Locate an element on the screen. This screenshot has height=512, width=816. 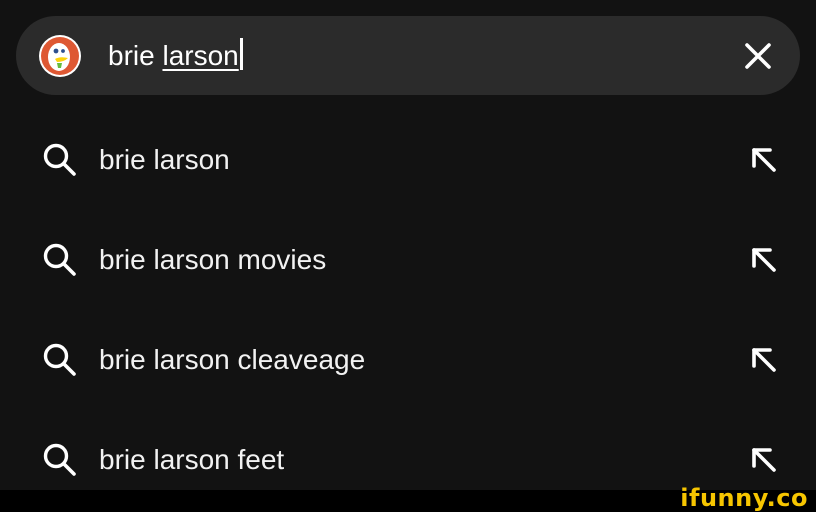
text-caret is located at coordinates (241, 54).